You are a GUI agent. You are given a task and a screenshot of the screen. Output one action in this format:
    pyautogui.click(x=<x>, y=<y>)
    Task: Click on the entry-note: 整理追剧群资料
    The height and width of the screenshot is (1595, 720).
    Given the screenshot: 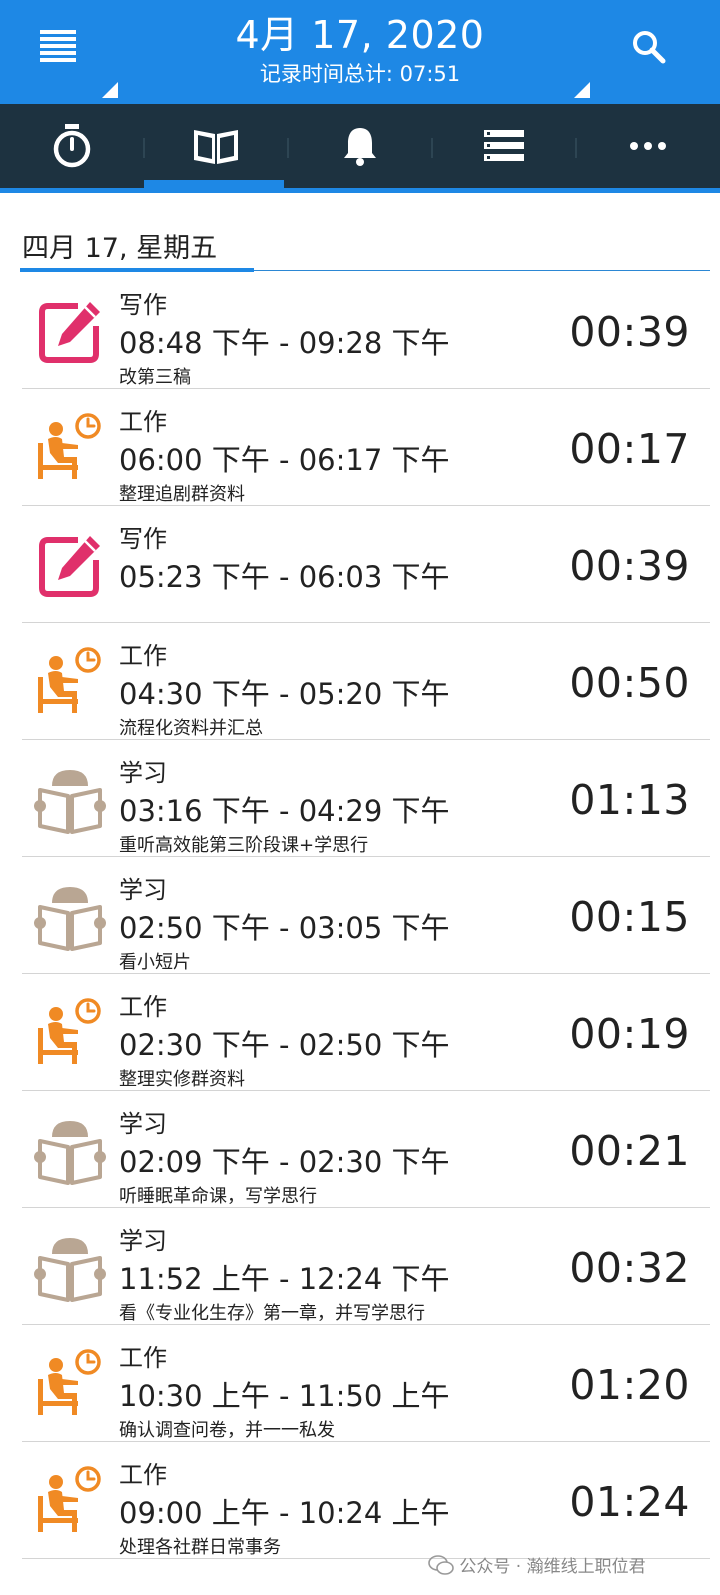 What is the action you would take?
    pyautogui.click(x=182, y=494)
    